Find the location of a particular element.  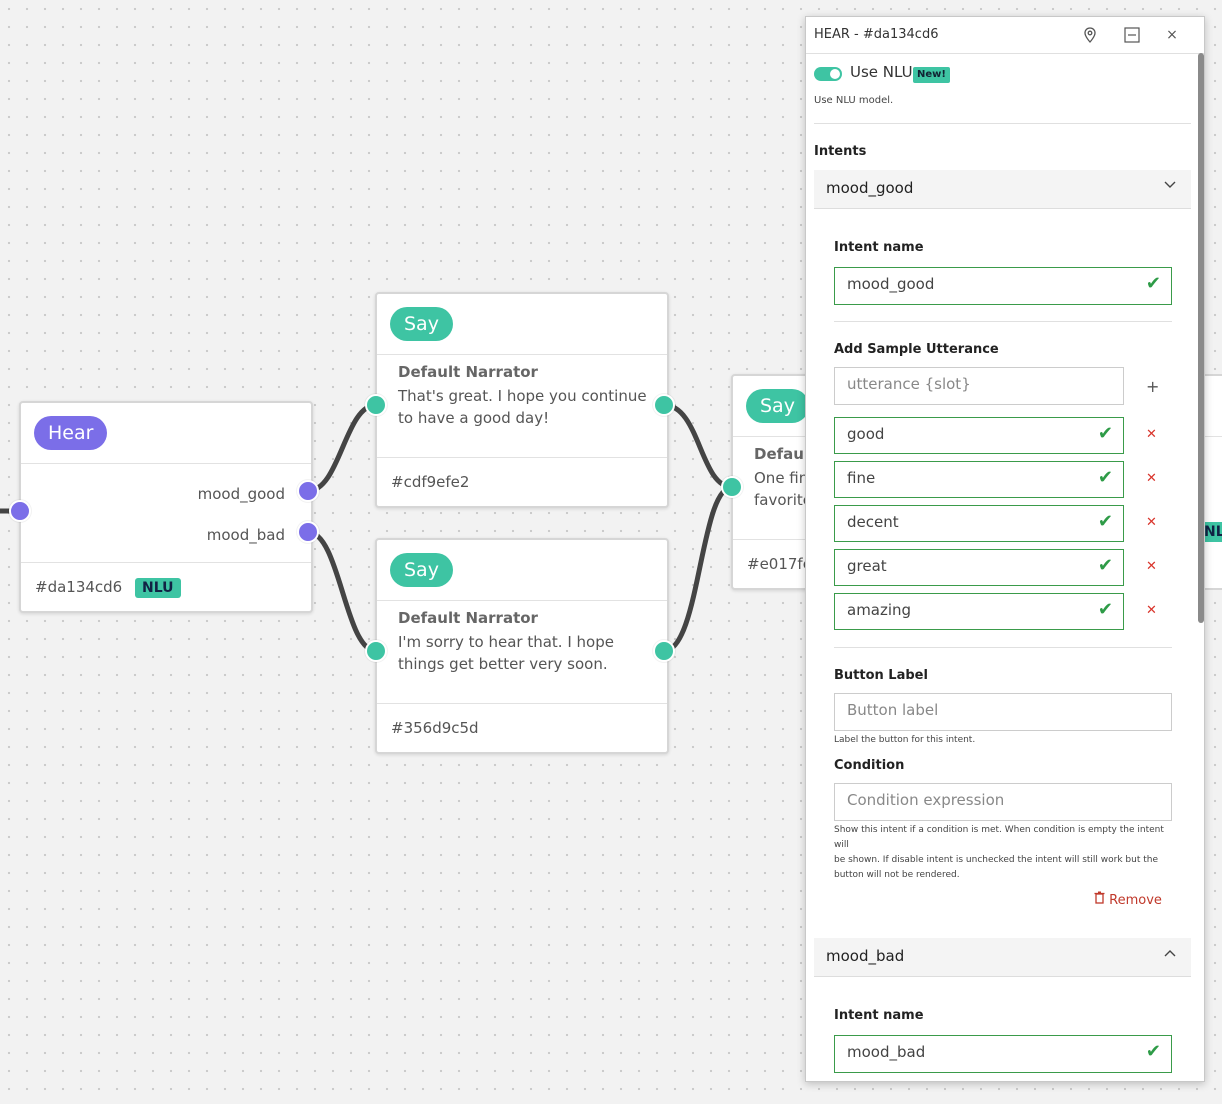

add-utterance-label: Add Sample Utterance is located at coordinates (916, 349).